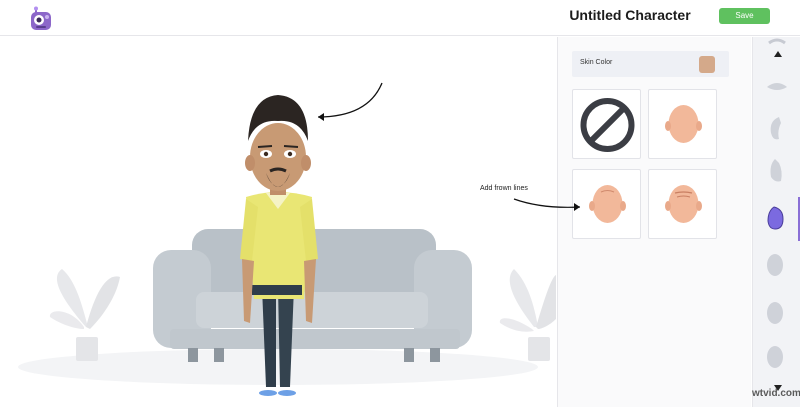 The width and height of the screenshot is (800, 407). I want to click on strip-item-face-shape, so click(776, 219).